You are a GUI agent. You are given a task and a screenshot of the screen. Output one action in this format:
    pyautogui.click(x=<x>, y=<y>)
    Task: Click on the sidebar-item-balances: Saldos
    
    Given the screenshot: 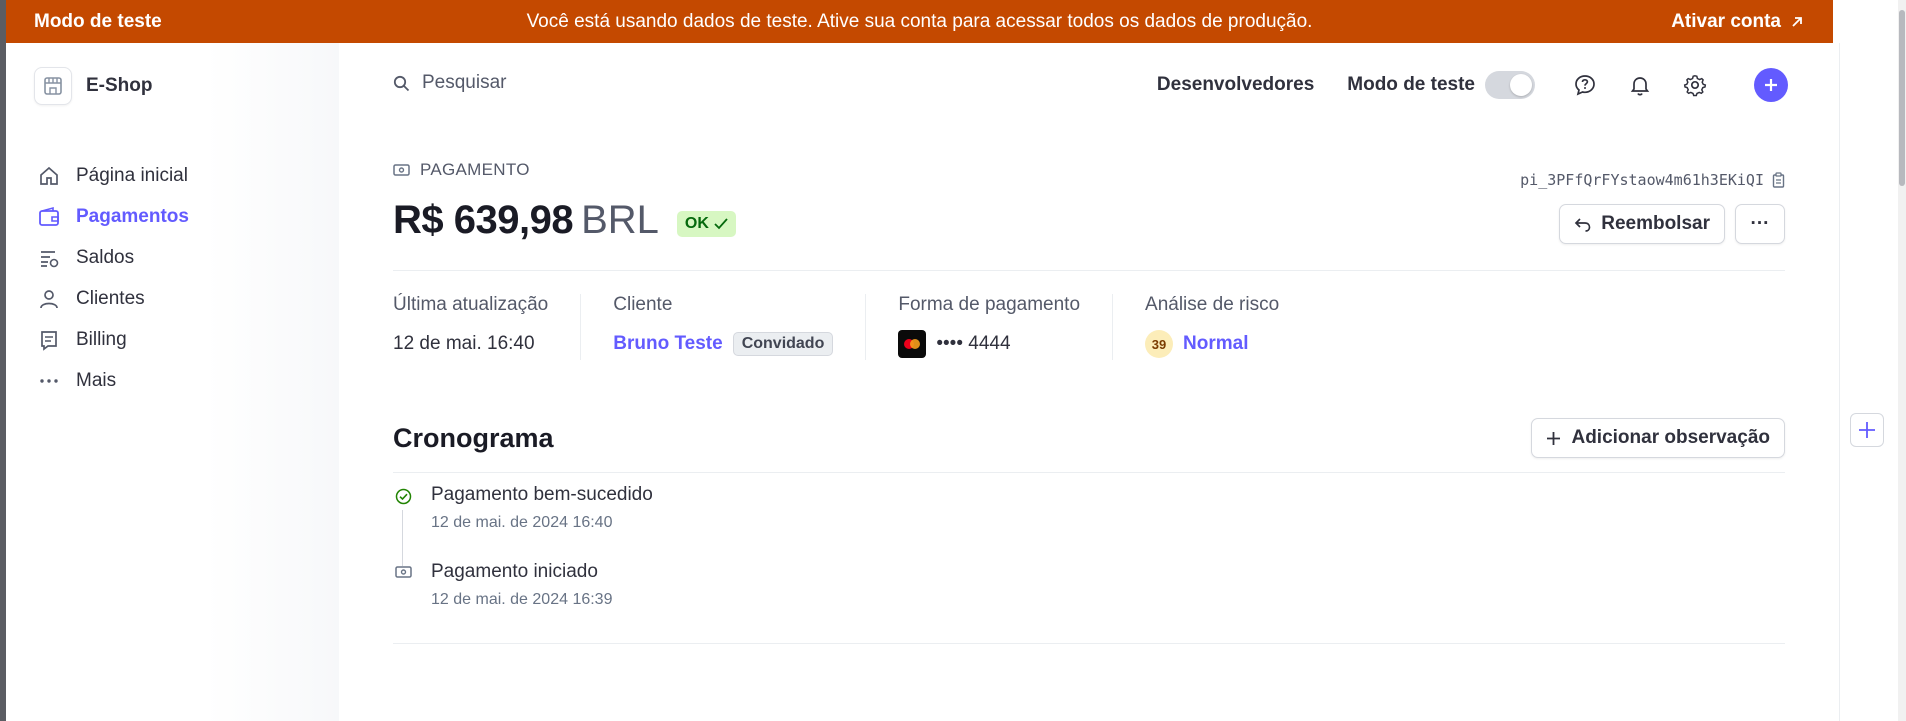 What is the action you would take?
    pyautogui.click(x=112, y=257)
    